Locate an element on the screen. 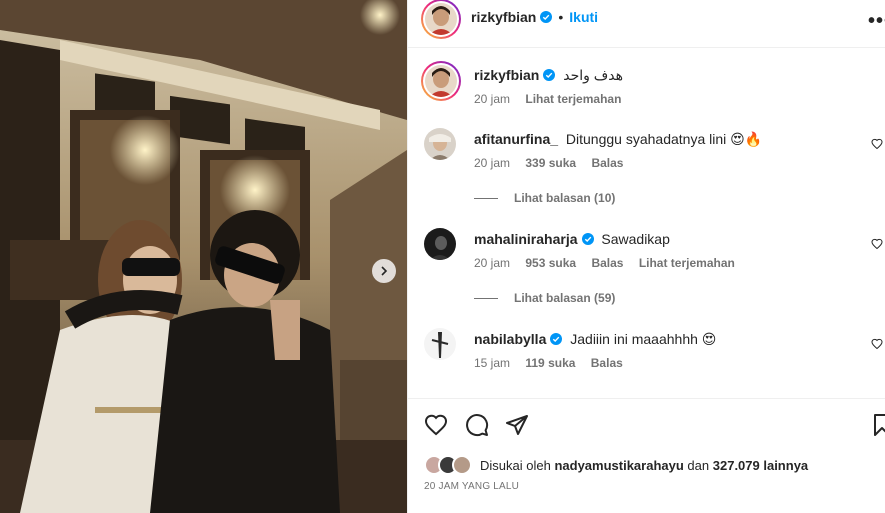 This screenshot has width=885, height=513. chevron-right-icon is located at coordinates (384, 271).